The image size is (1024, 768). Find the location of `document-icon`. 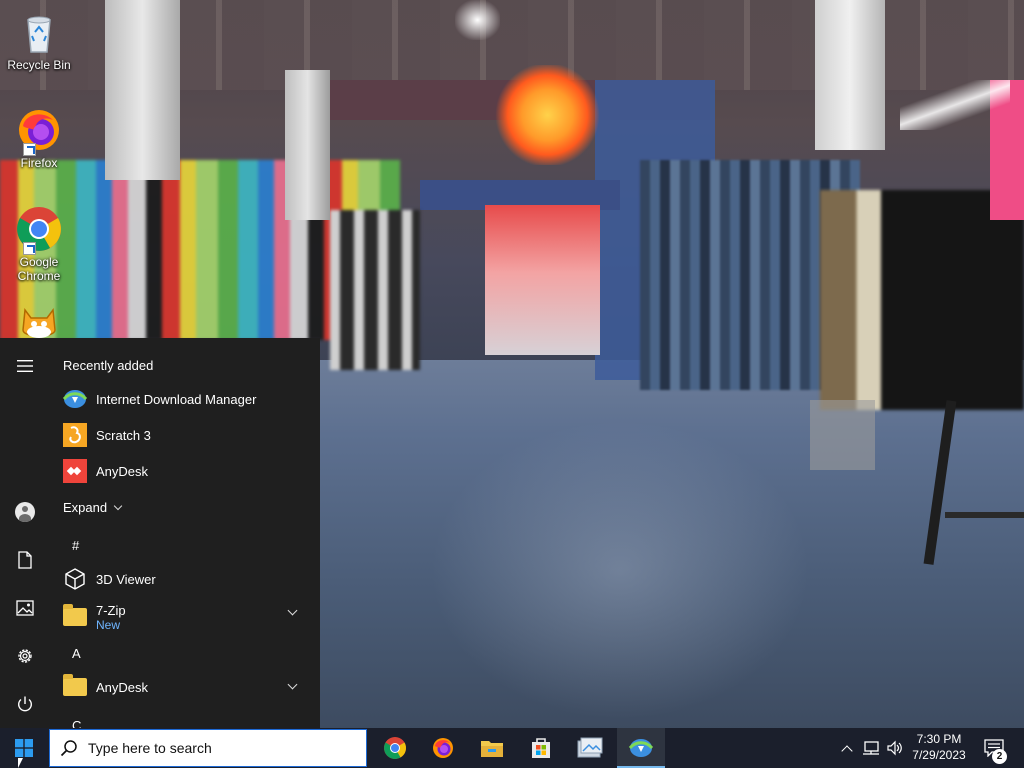

document-icon is located at coordinates (25, 560).